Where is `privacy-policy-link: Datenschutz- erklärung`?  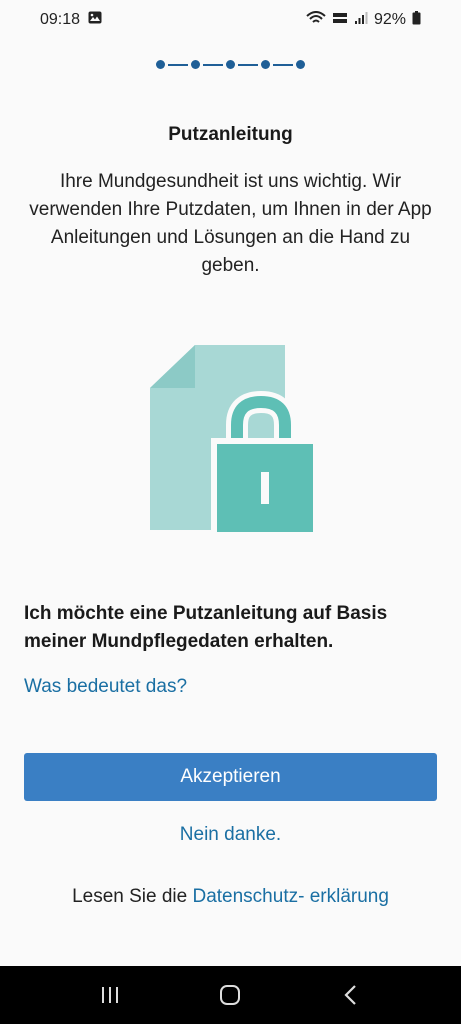
privacy-policy-link: Datenschutz- erklärung is located at coordinates (290, 896).